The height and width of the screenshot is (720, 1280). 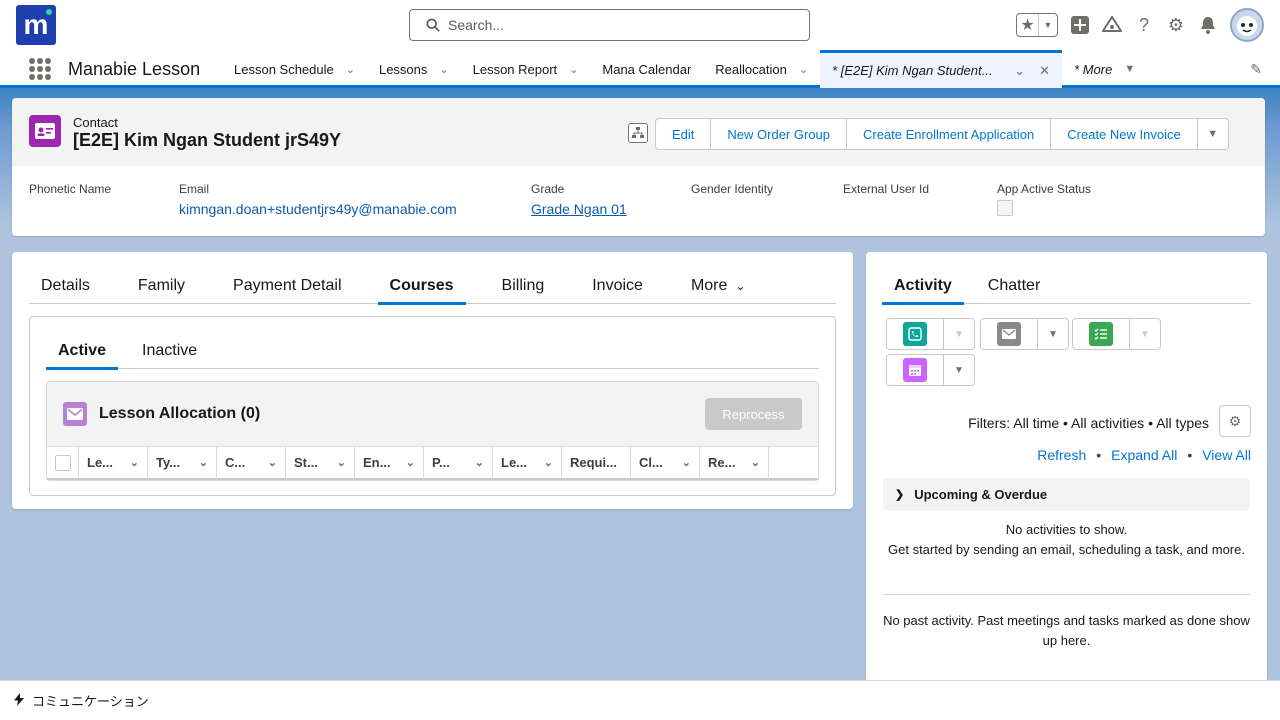 I want to click on trailhead-icon, so click(x=1112, y=25).